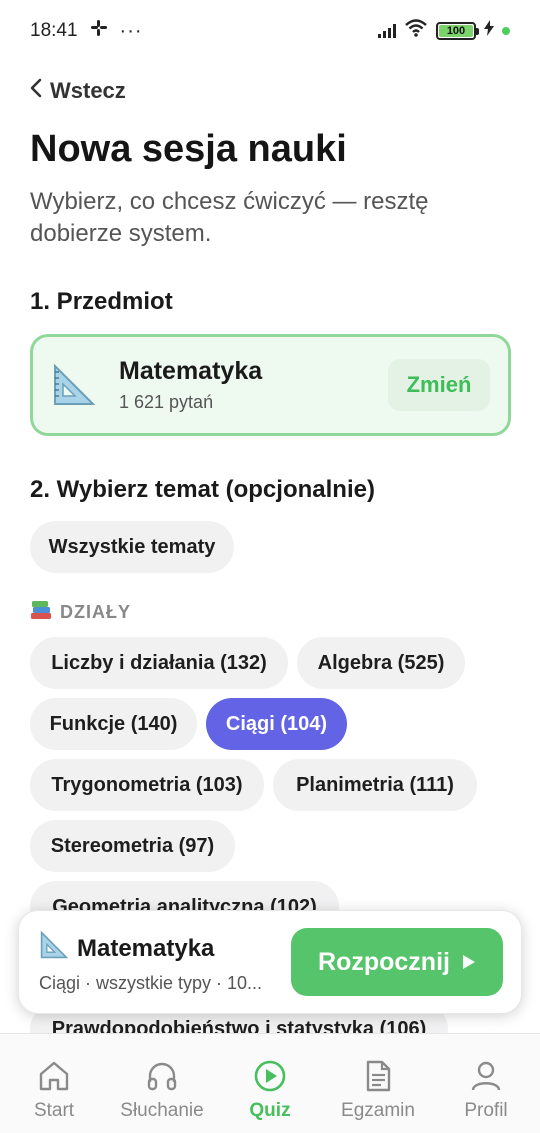  I want to click on categories-label: DZIAŁY, so click(80, 612).